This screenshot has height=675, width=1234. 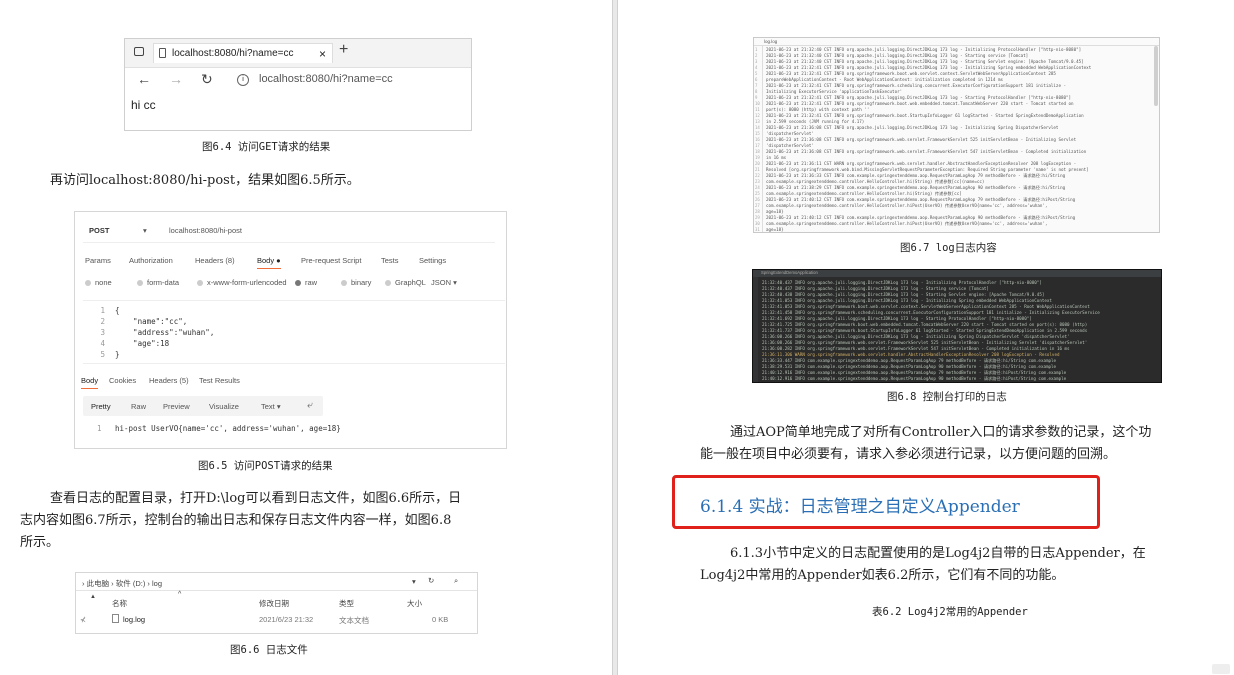 I want to click on column-size: 大小, so click(x=414, y=603).